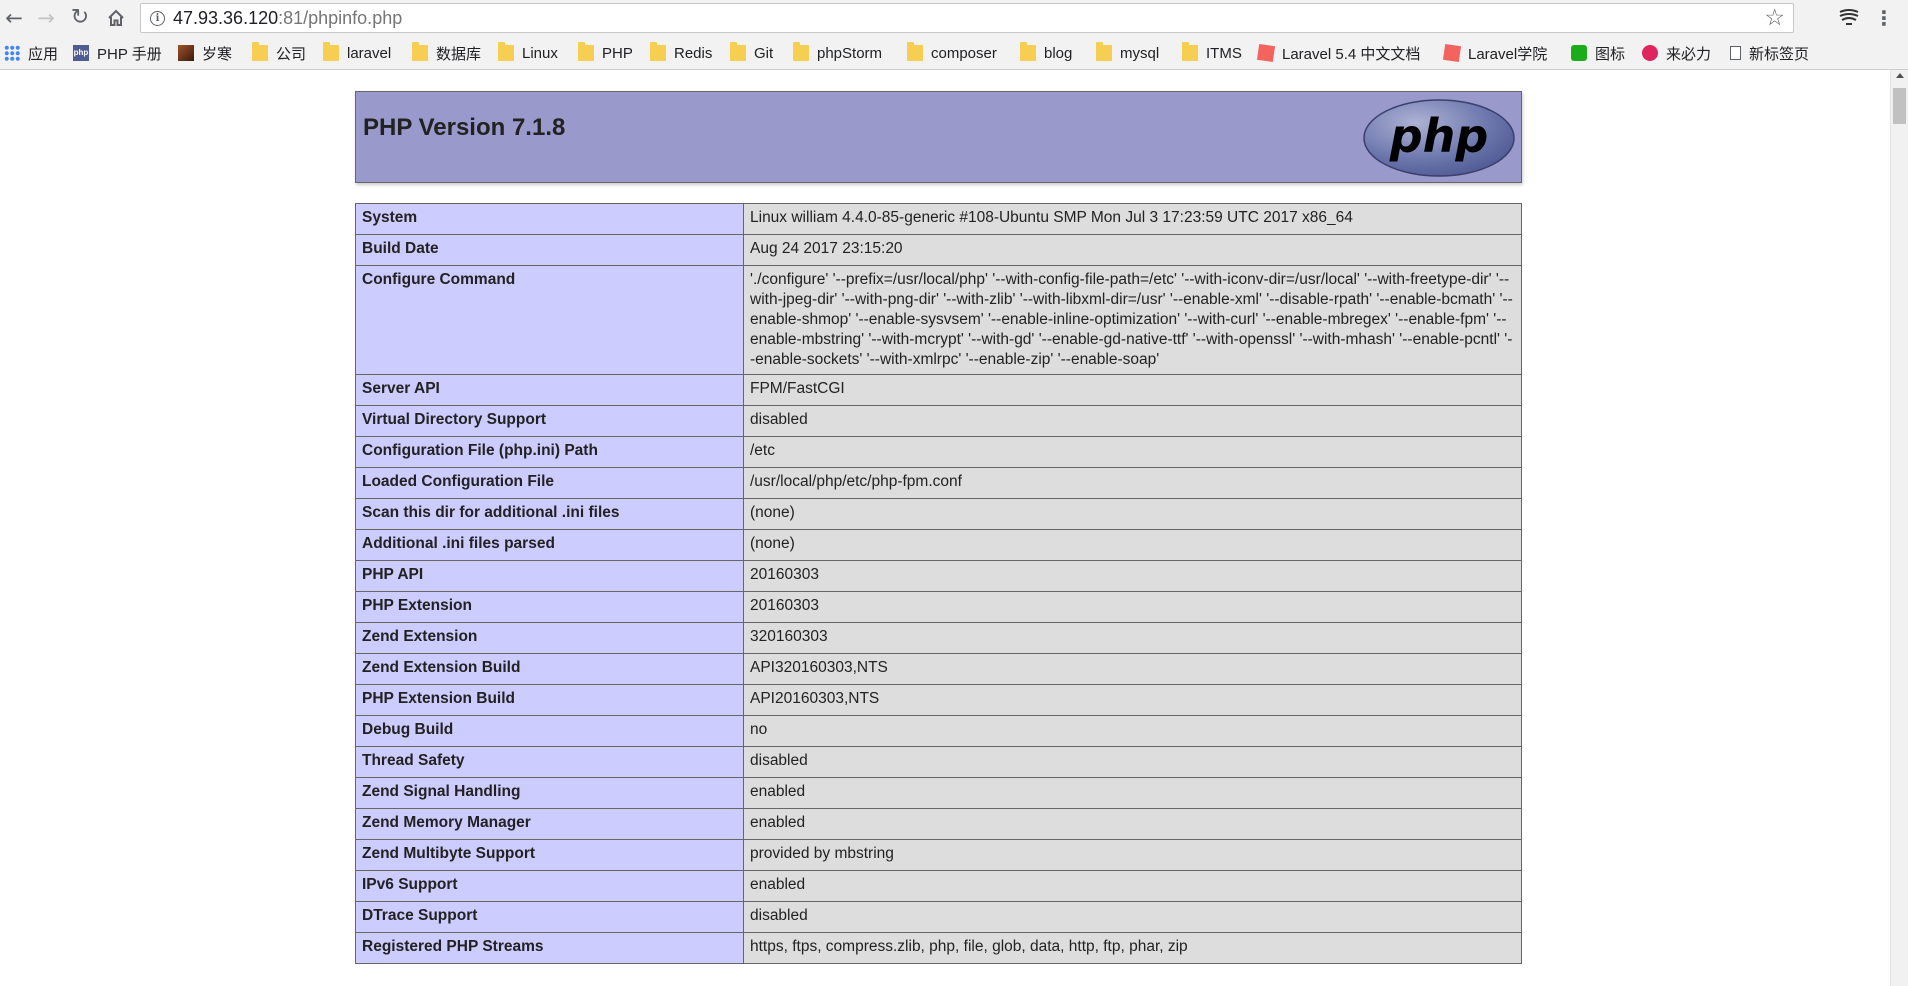 Image resolution: width=1908 pixels, height=986 pixels. I want to click on bookmark-label: Redis, so click(693, 53).